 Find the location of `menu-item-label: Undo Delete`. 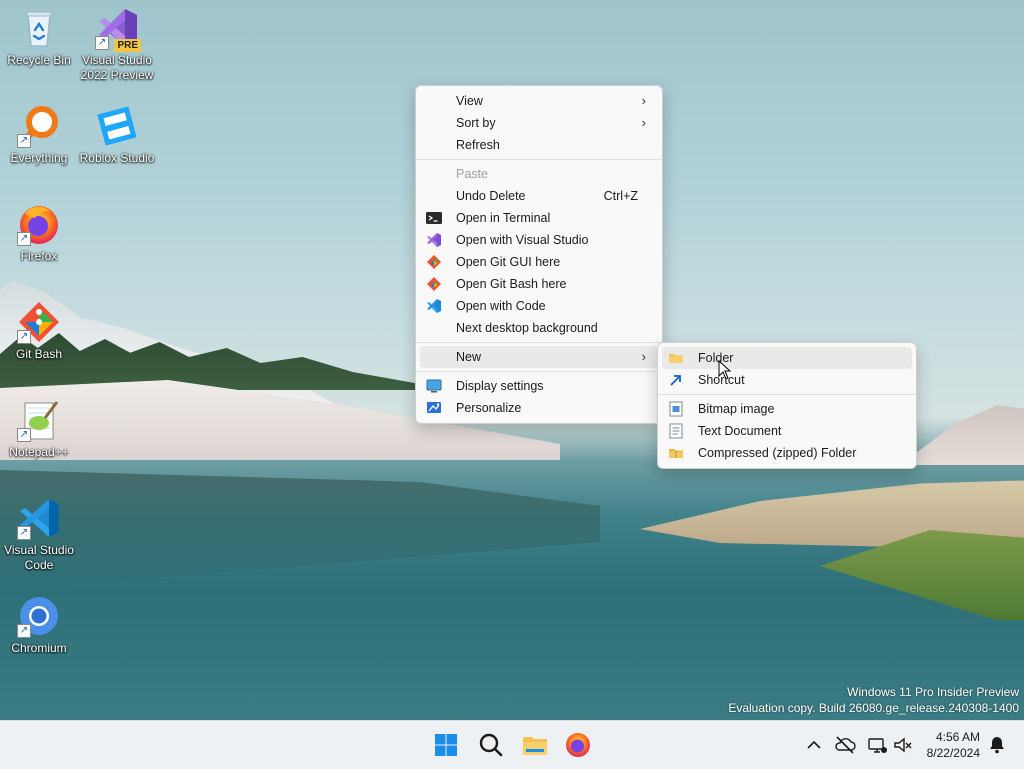

menu-item-label: Undo Delete is located at coordinates (491, 196).